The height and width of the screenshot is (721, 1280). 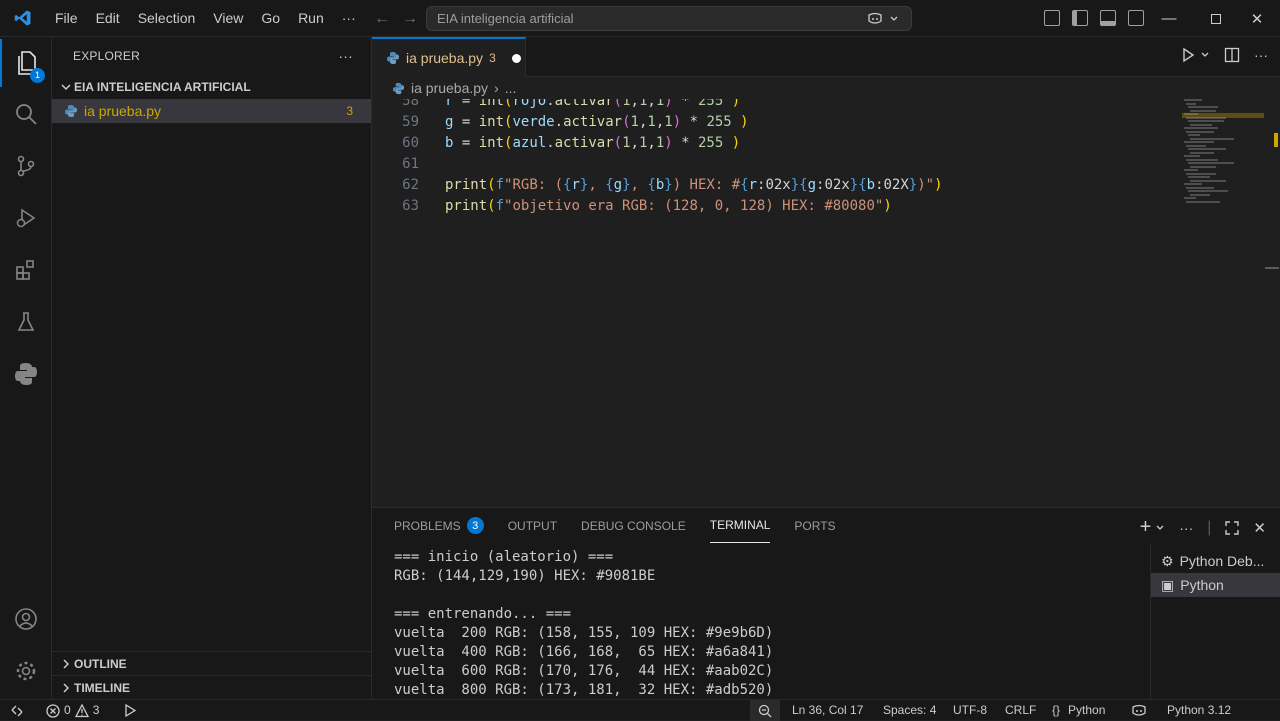 I want to click on forward-arrow-icon: →, so click(x=410, y=19).